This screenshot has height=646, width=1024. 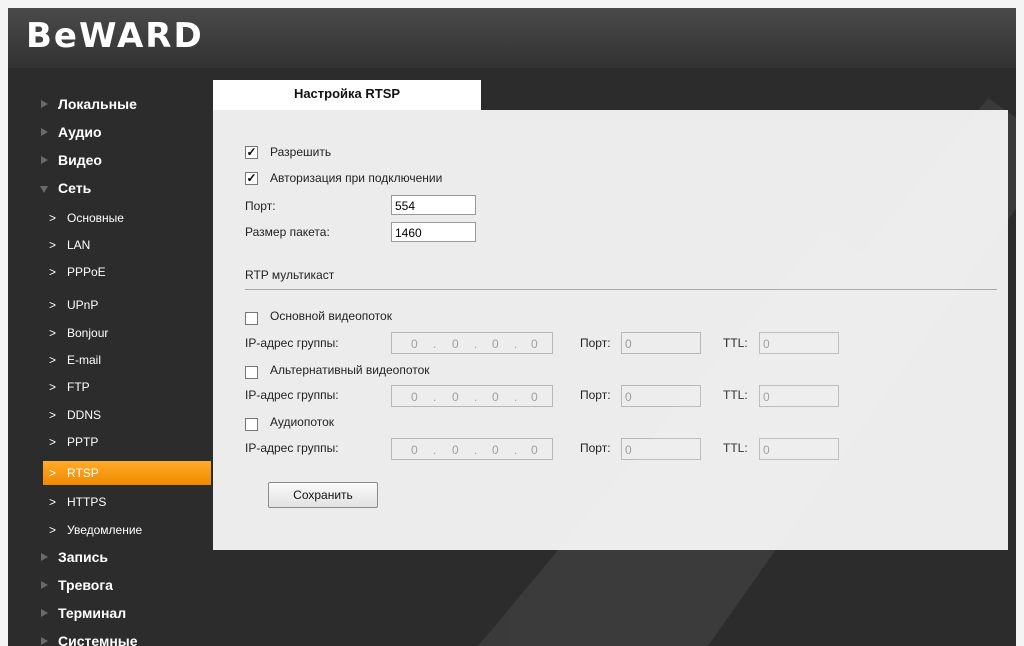 I want to click on sidebar-subitem-label: PPTP, so click(x=83, y=442).